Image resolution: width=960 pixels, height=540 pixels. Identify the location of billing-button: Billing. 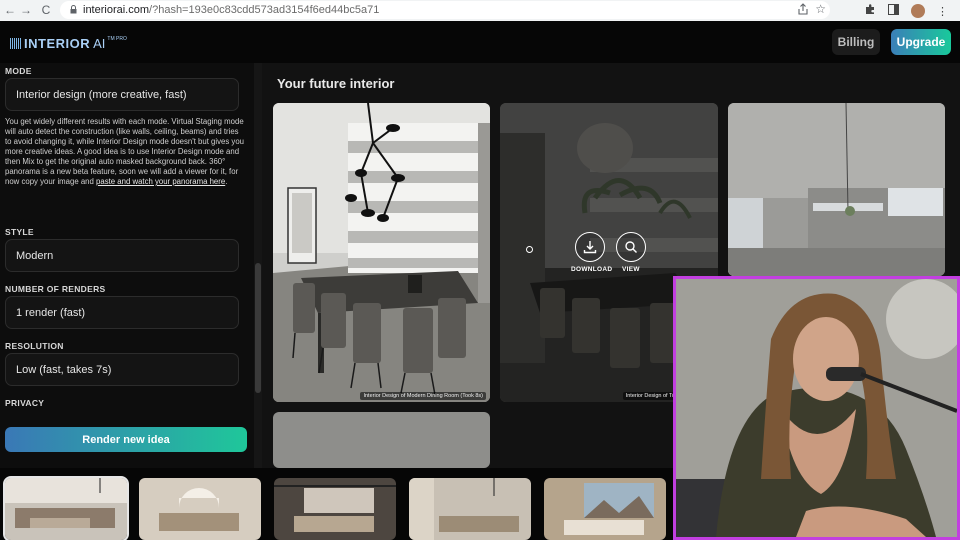
(856, 42).